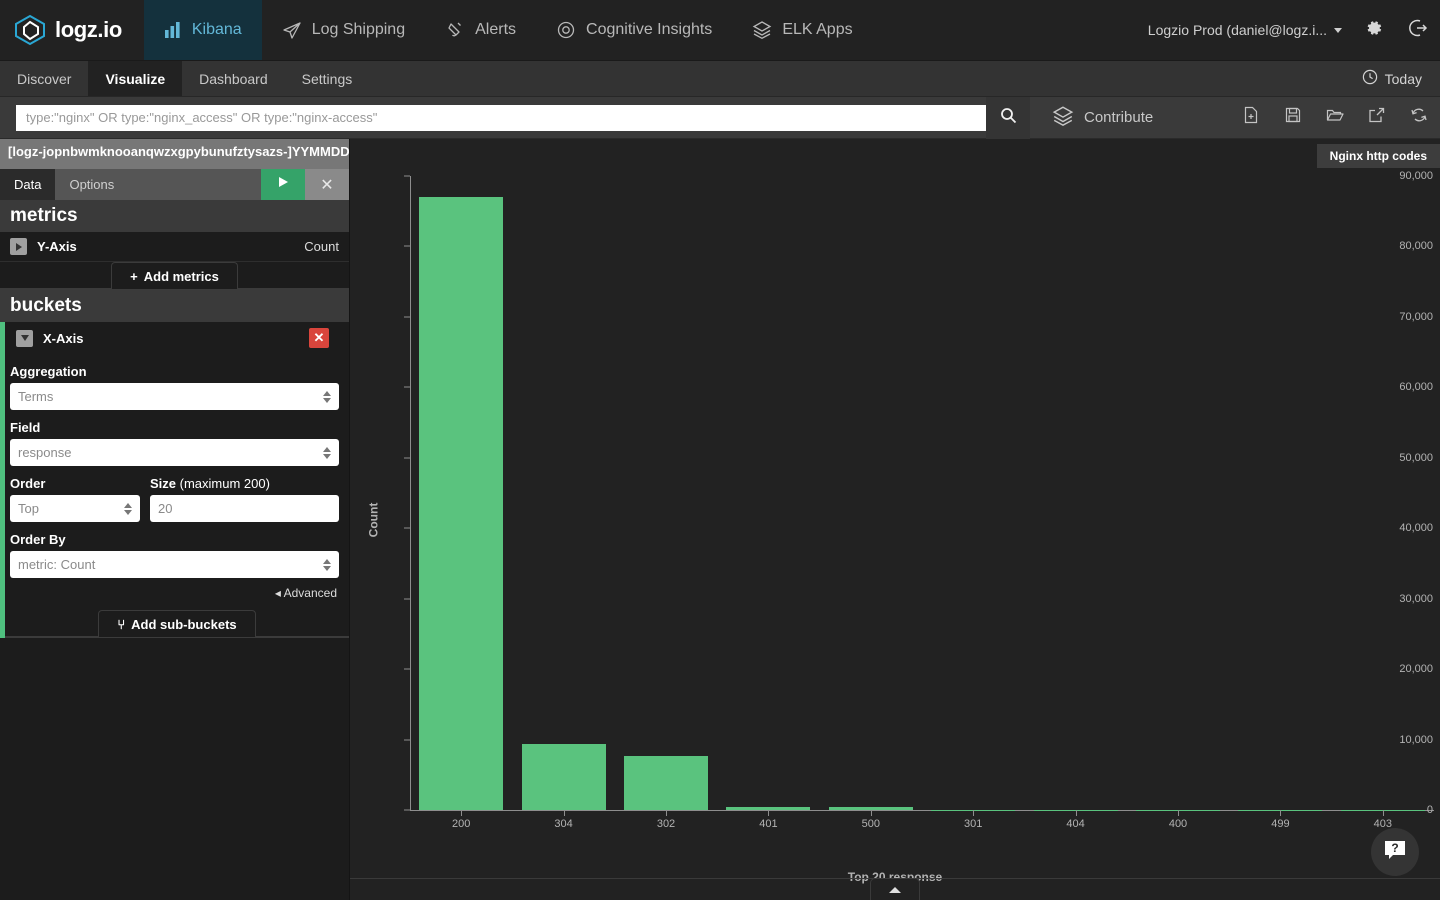 Image resolution: width=1440 pixels, height=900 pixels. I want to click on new-visualization-icon, so click(1251, 117).